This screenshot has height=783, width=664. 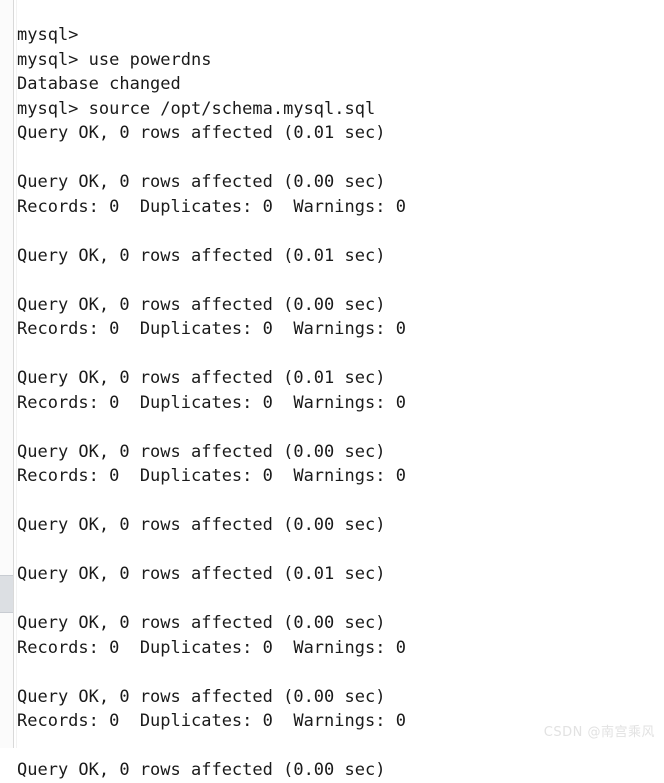 I want to click on vertical-scrollbar, so click(x=7, y=374).